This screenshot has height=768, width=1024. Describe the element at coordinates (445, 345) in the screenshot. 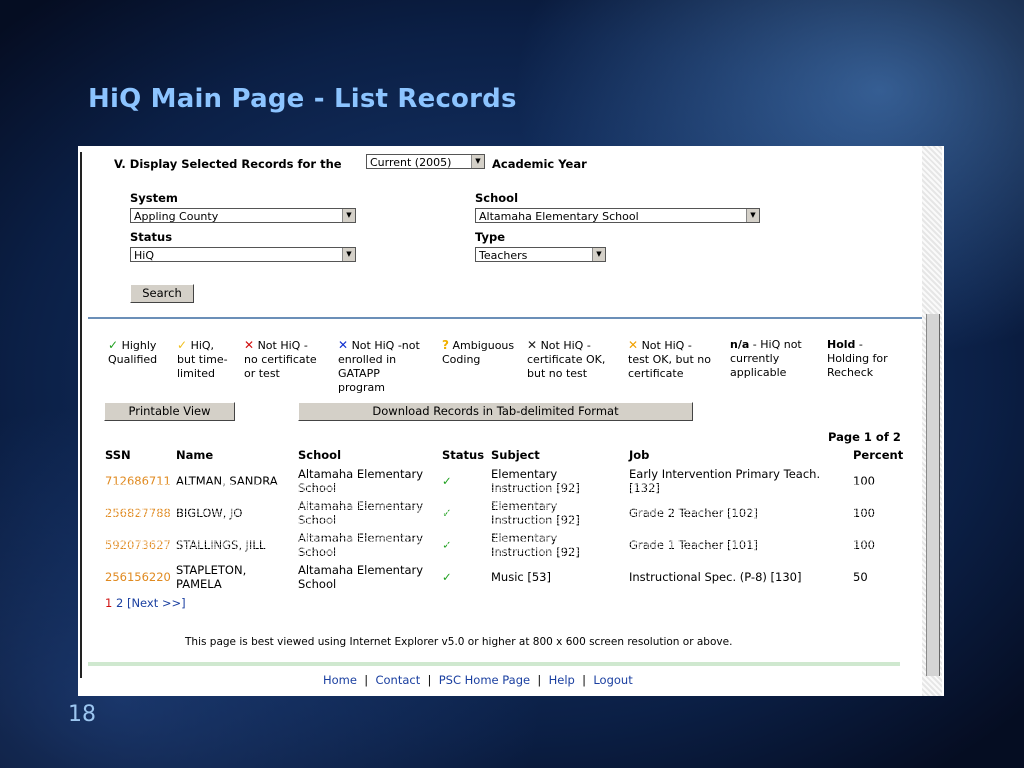

I see `question-icon: ?` at that location.